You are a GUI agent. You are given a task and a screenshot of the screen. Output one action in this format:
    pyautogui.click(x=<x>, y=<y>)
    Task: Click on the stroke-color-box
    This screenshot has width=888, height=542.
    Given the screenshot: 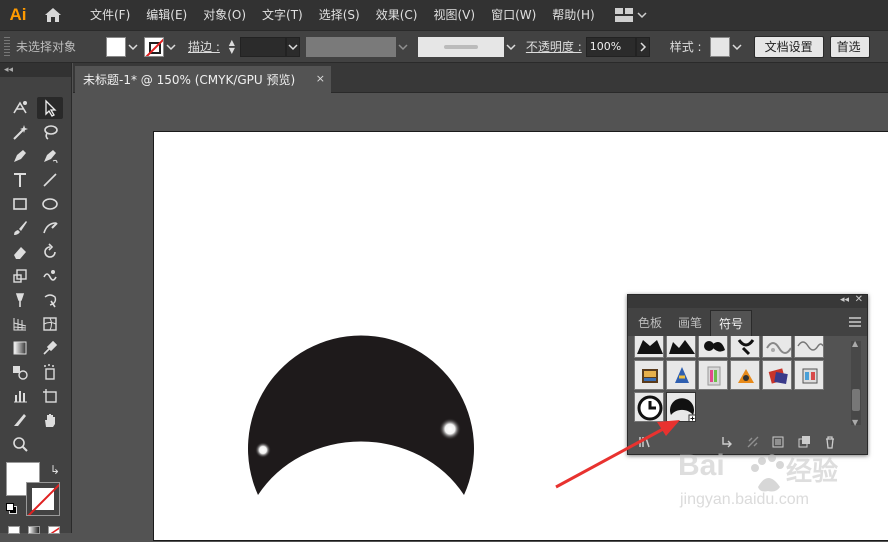 What is the action you would take?
    pyautogui.click(x=43, y=499)
    